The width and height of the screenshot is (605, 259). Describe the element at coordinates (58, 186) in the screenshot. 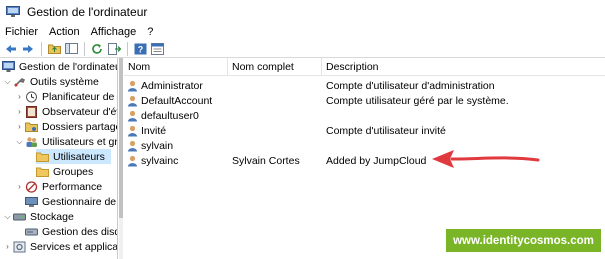

I see `tree-item-performance: › Performance` at that location.